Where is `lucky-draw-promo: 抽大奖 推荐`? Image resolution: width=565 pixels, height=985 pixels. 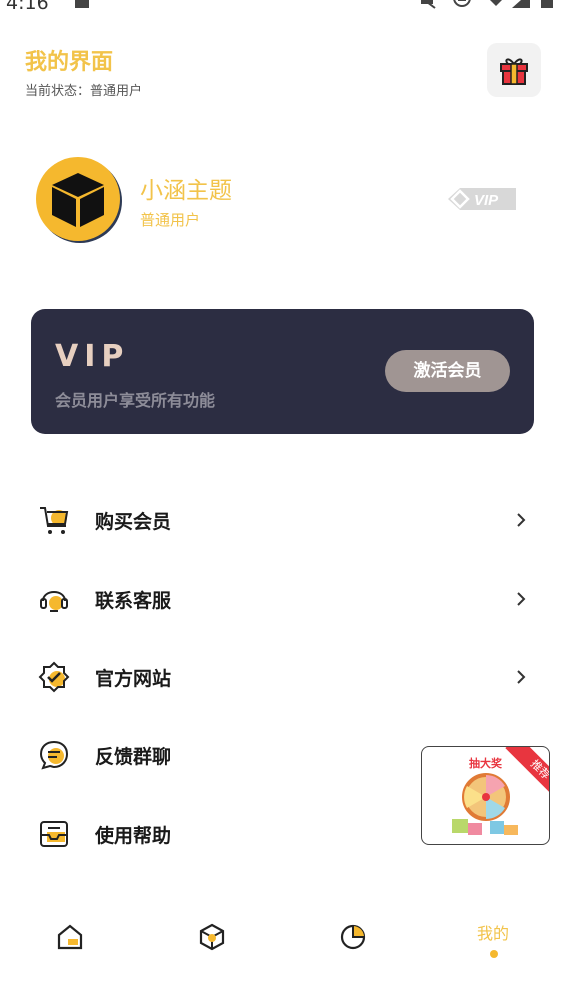
lucky-draw-promo: 抽大奖 推荐 is located at coordinates (485, 795).